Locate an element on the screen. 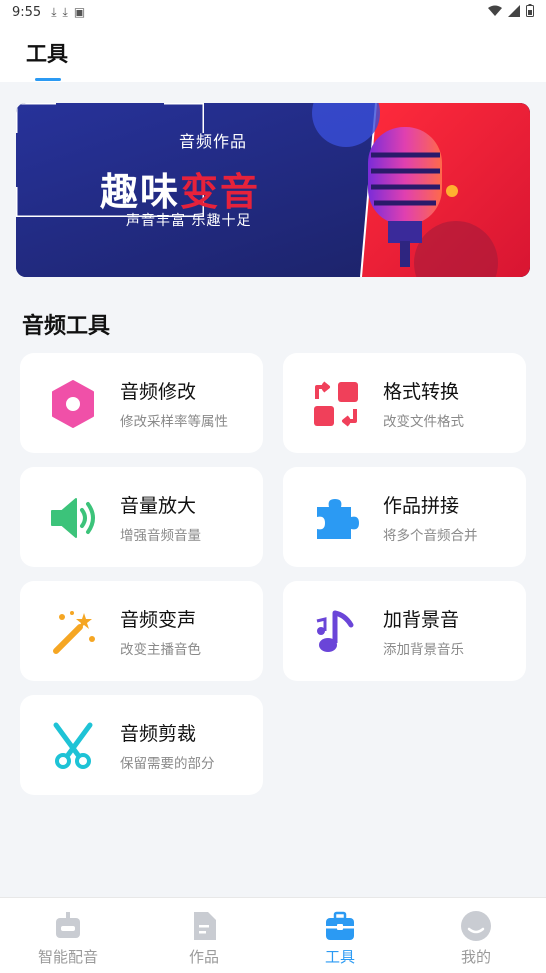 This screenshot has height=973, width=546. status-notification-icons: ⤓ ⤓ ▣ is located at coordinates (68, 12).